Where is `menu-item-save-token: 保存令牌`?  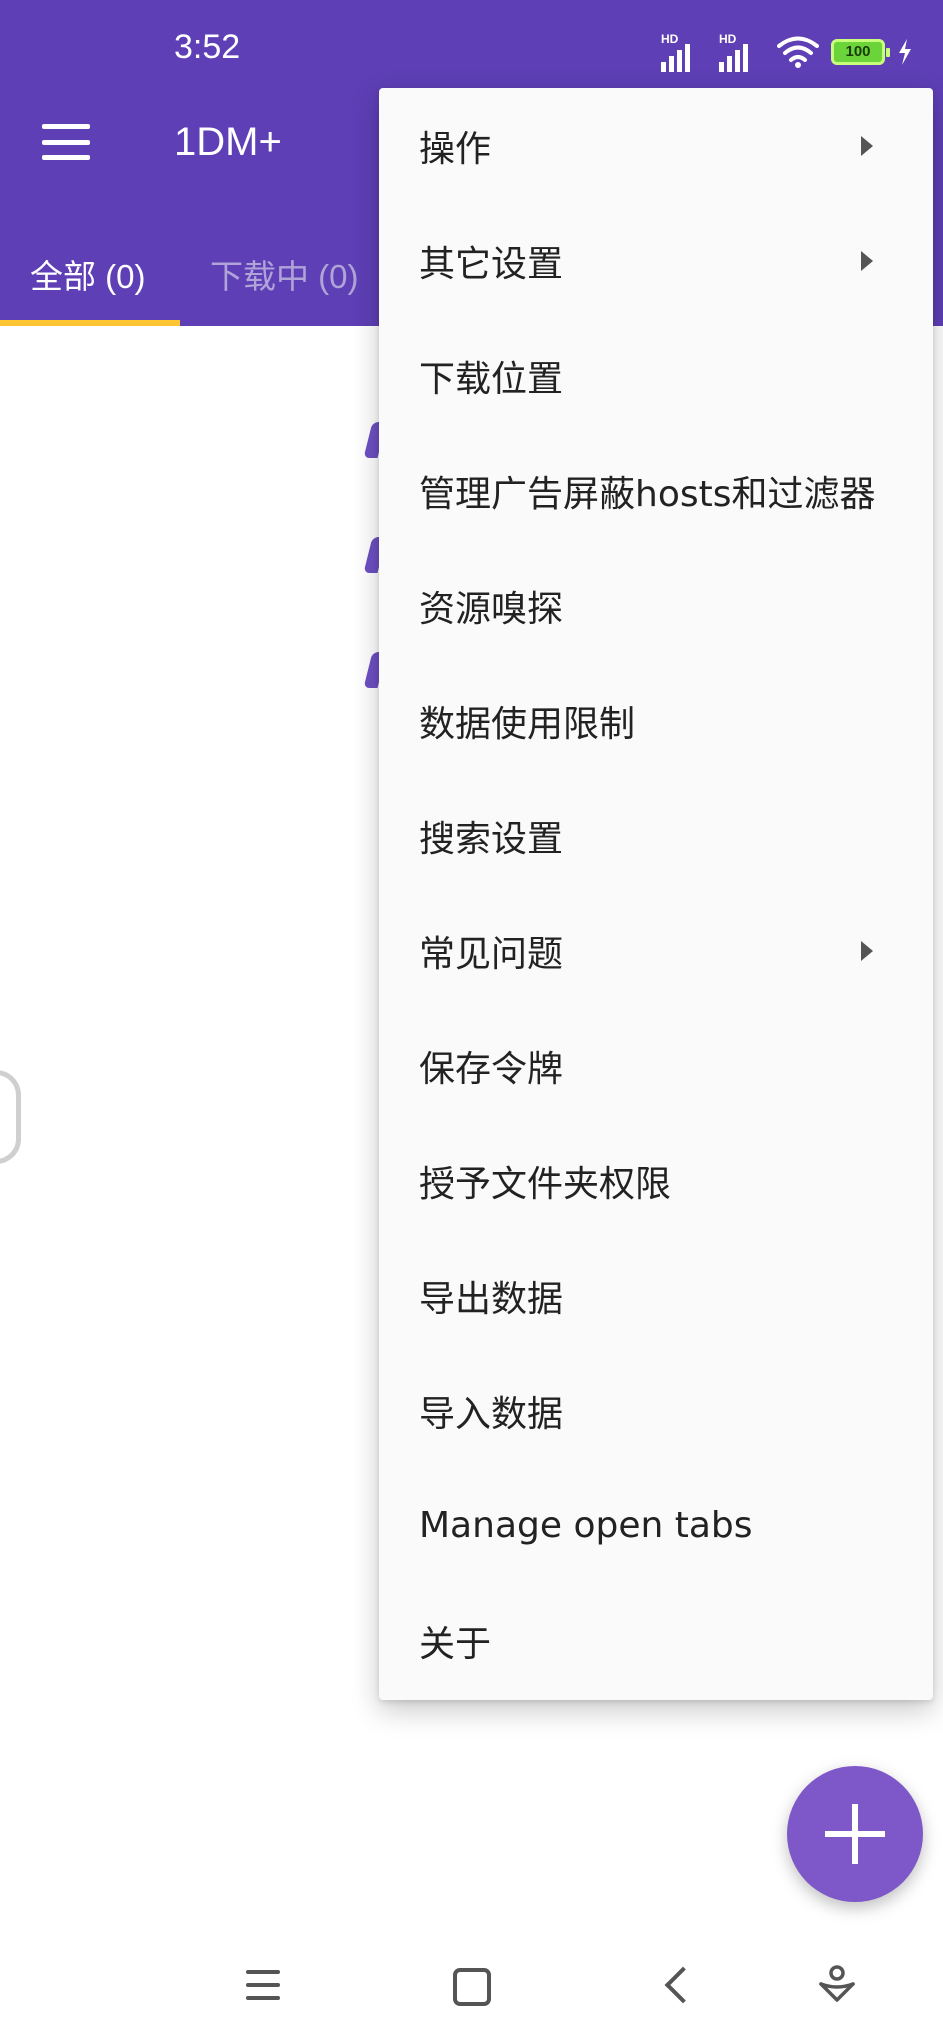 menu-item-save-token: 保存令牌 is located at coordinates (656, 1065).